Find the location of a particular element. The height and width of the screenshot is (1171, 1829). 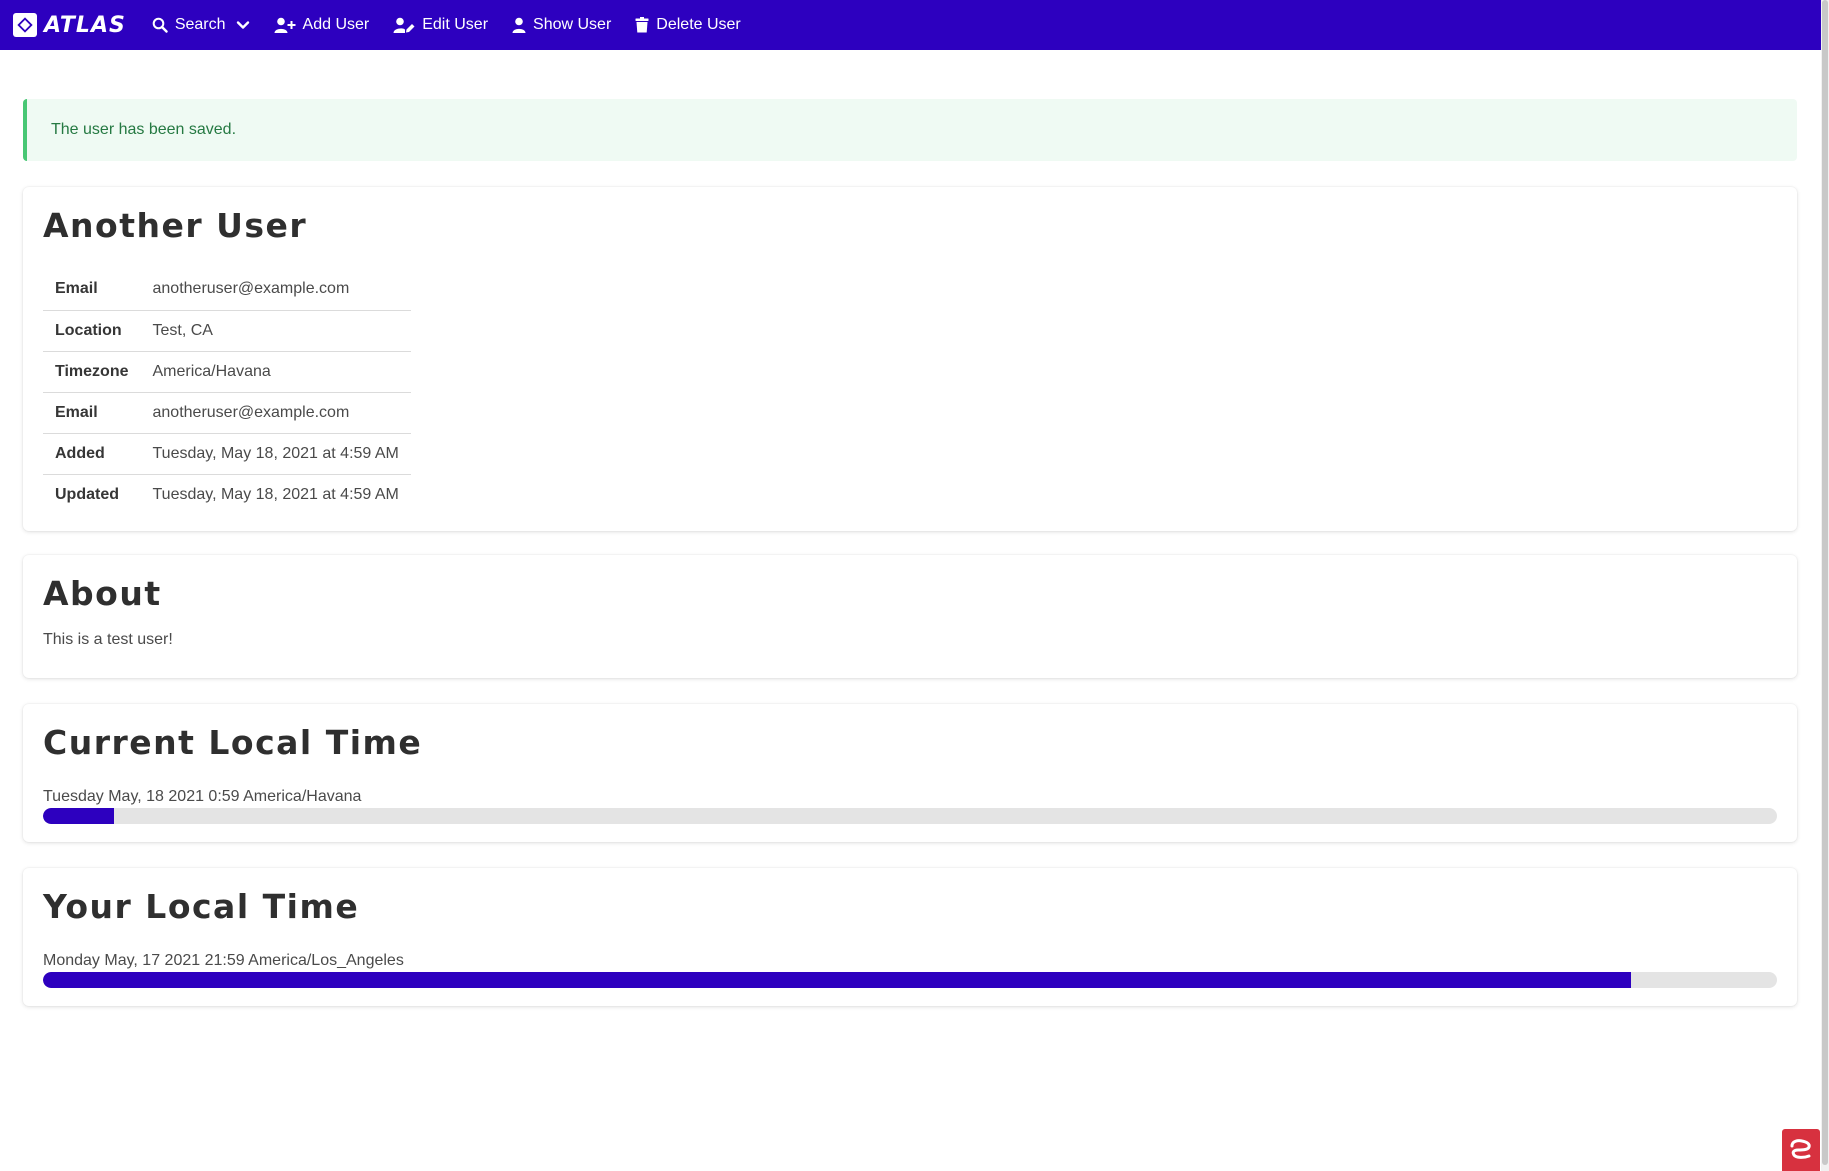

success-message: The user has been saved. is located at coordinates (144, 129).